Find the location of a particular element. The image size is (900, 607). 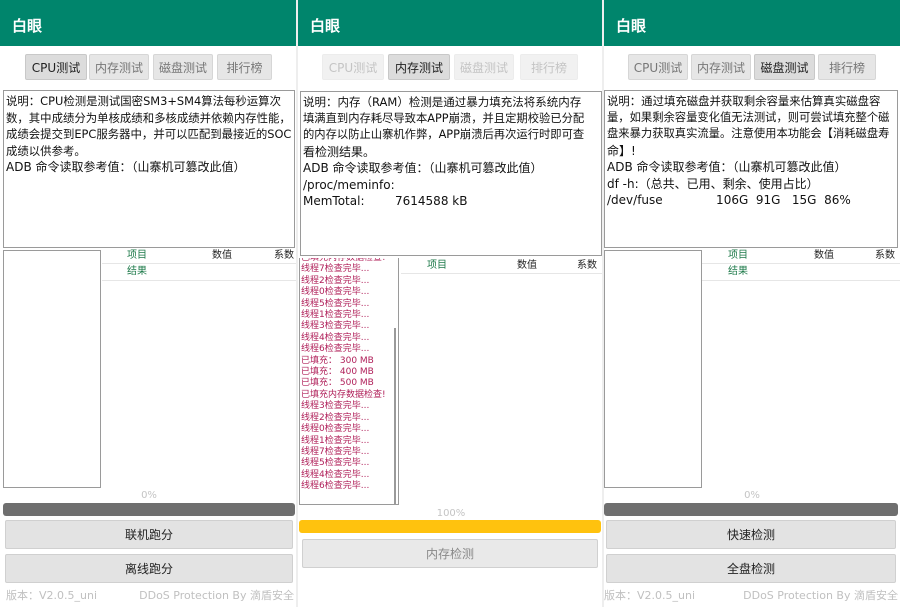

description-line: 说明：内存（RAM）检测是通过暴力填充法将系统内存 is located at coordinates (442, 102).